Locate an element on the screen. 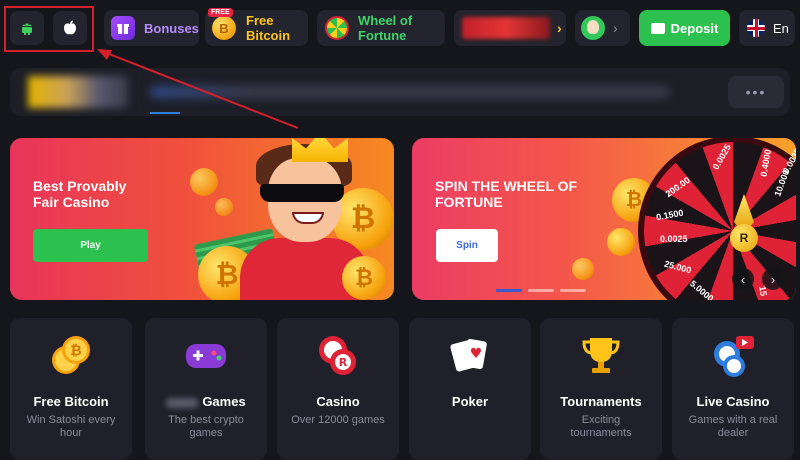  gift-icon is located at coordinates (123, 28).